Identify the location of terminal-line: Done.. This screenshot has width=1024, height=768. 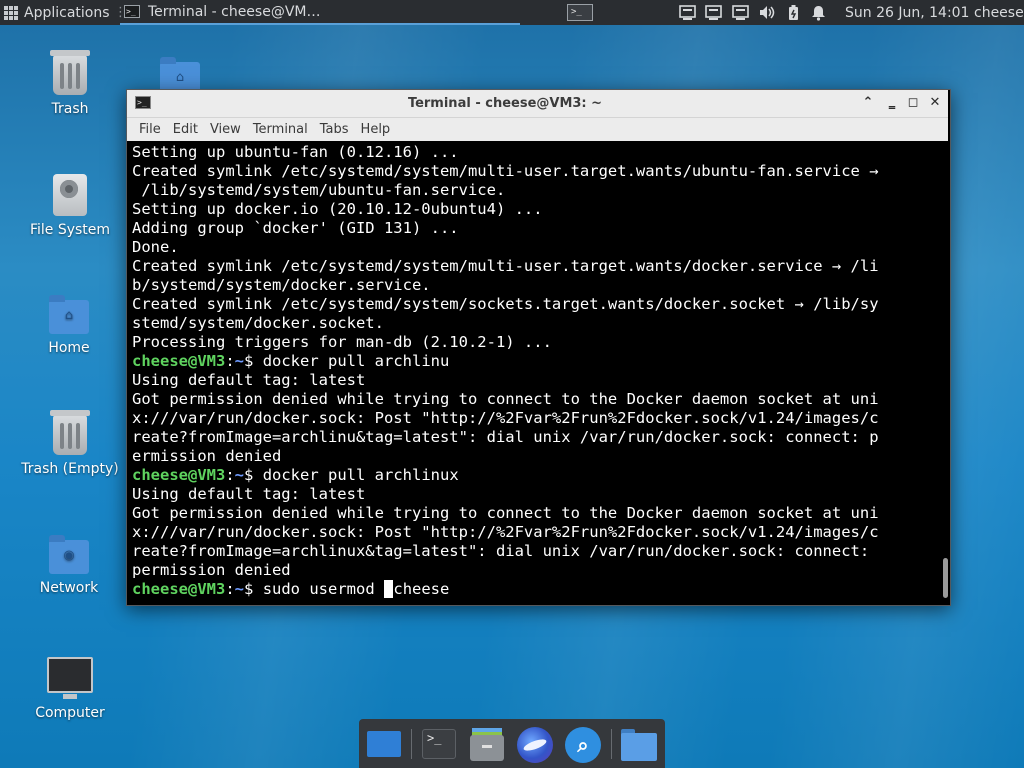
(155, 247).